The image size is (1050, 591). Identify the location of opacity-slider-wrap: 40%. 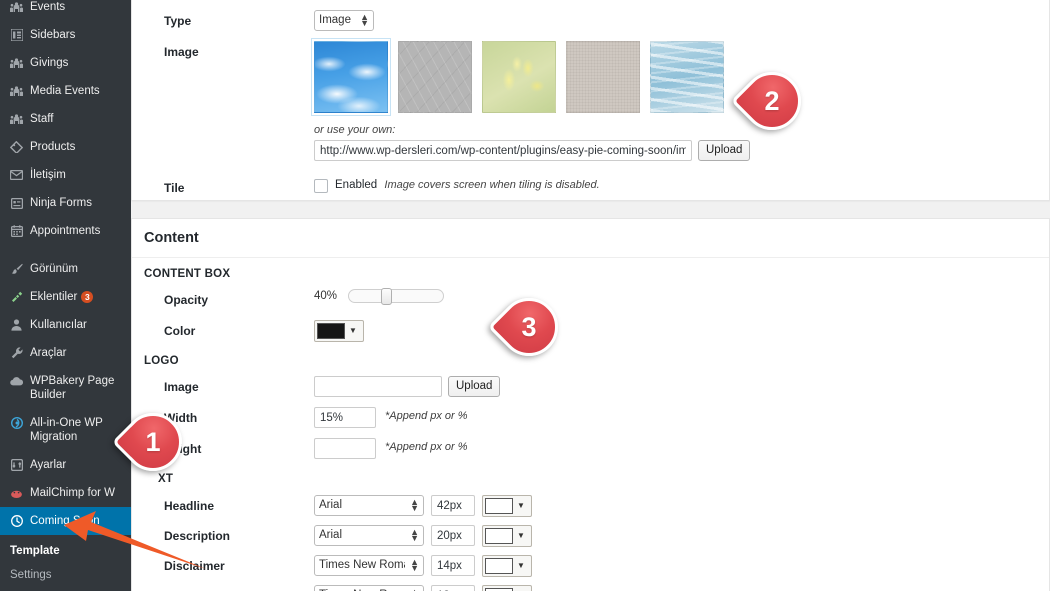
(379, 296).